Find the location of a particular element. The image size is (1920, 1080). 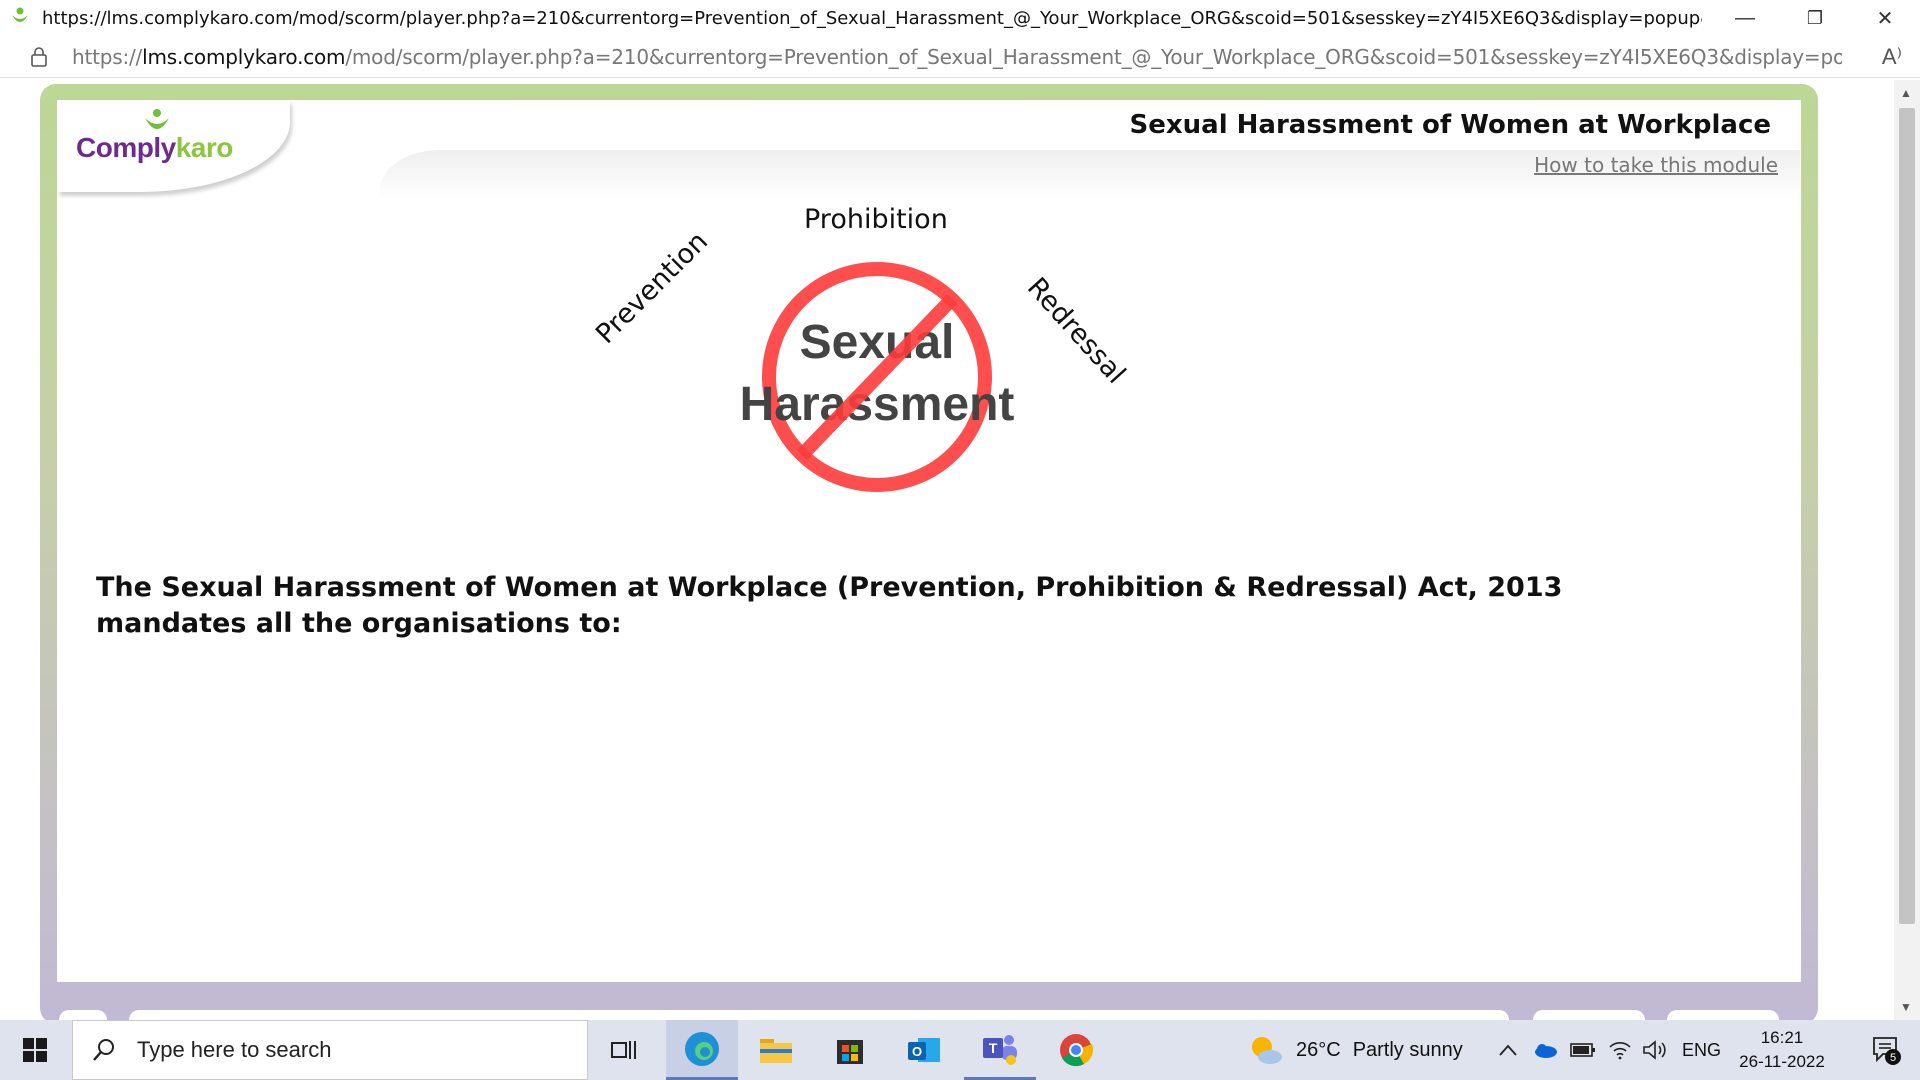

scrollbar-thumb is located at coordinates (1907, 516).